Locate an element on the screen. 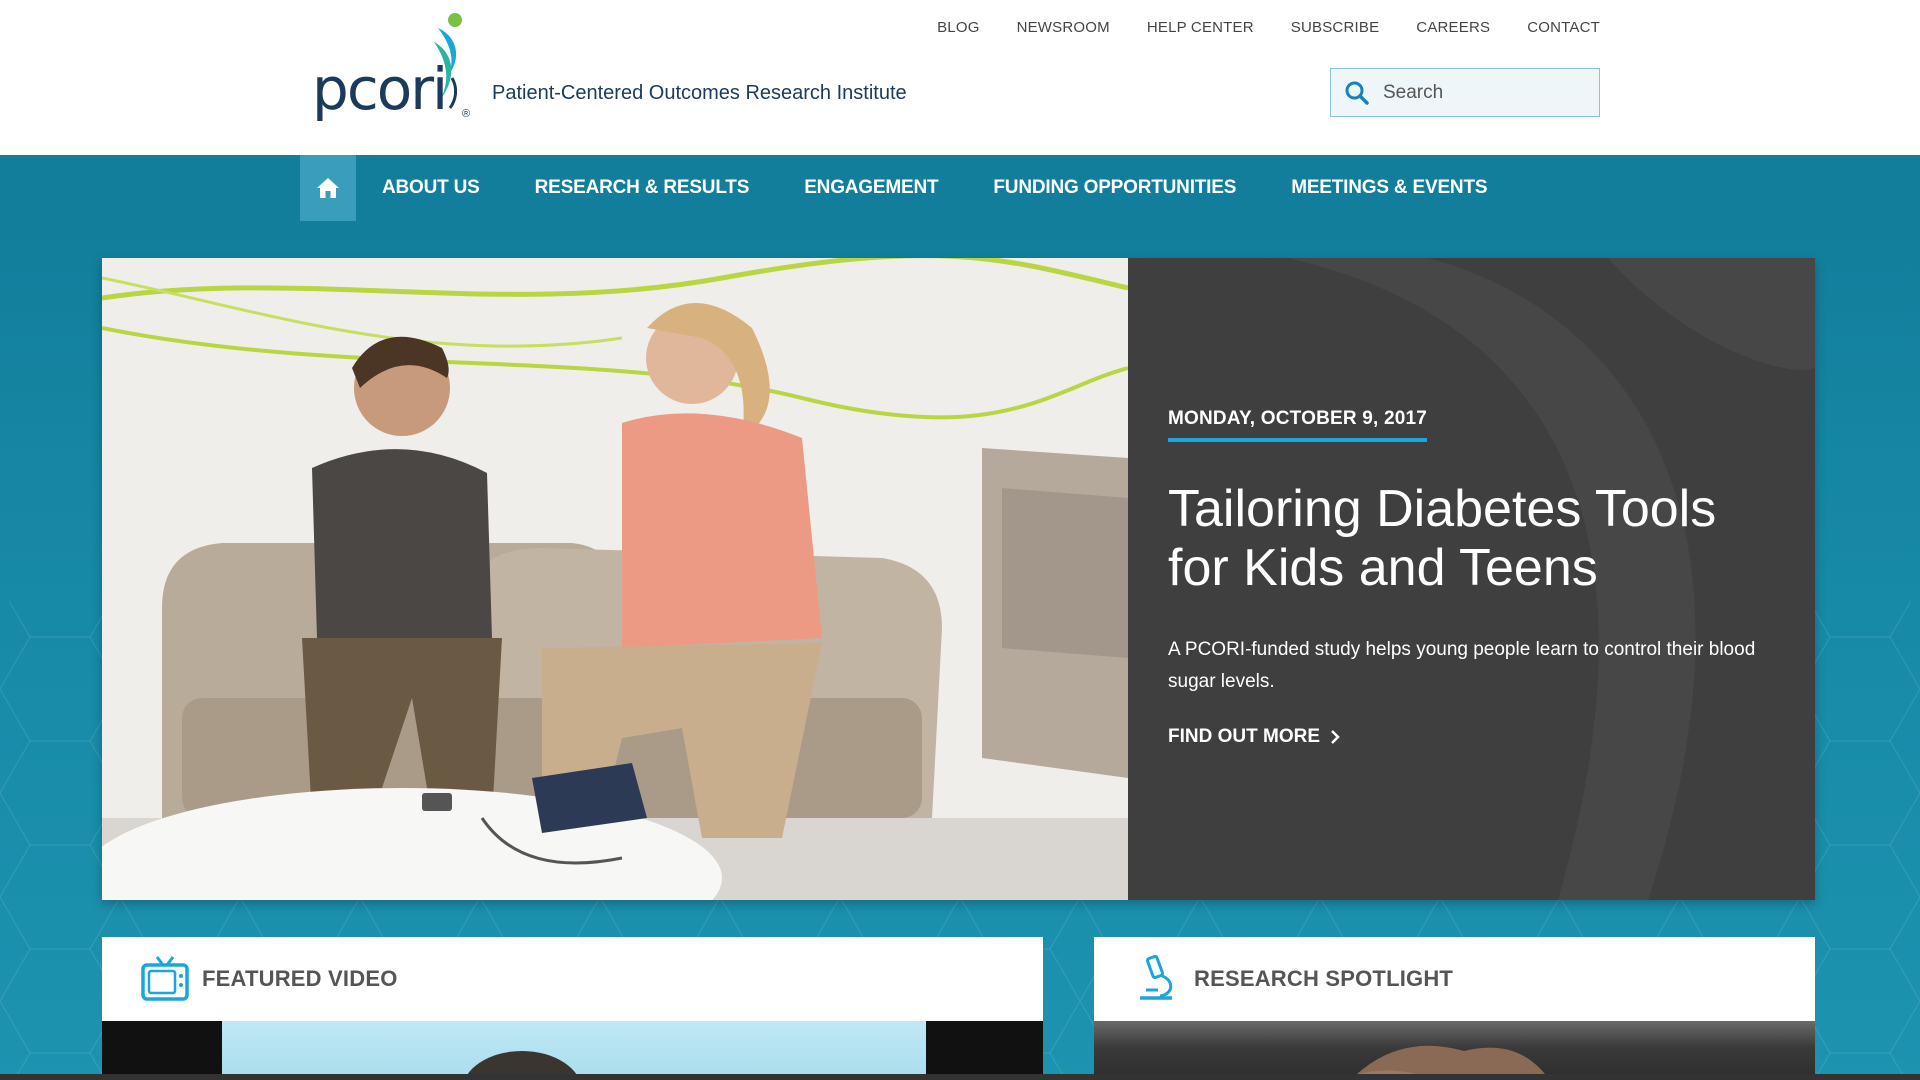 The width and height of the screenshot is (1920, 1080). research-spotlight-header: RESEARCH SPOTLIGHT is located at coordinates (1454, 979).